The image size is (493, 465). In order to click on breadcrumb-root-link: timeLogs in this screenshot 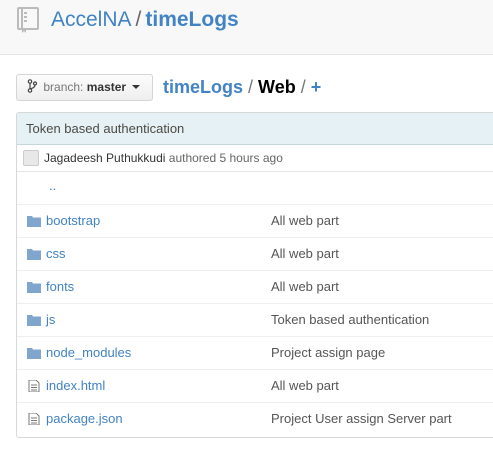, I will do `click(203, 87)`.